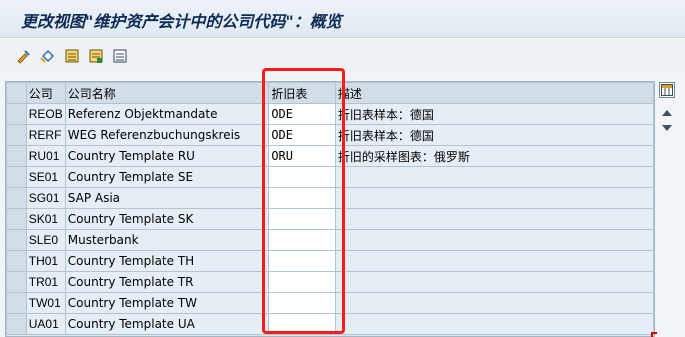 The width and height of the screenshot is (685, 337). I want to click on company-code-cell: TR01, so click(45, 282).